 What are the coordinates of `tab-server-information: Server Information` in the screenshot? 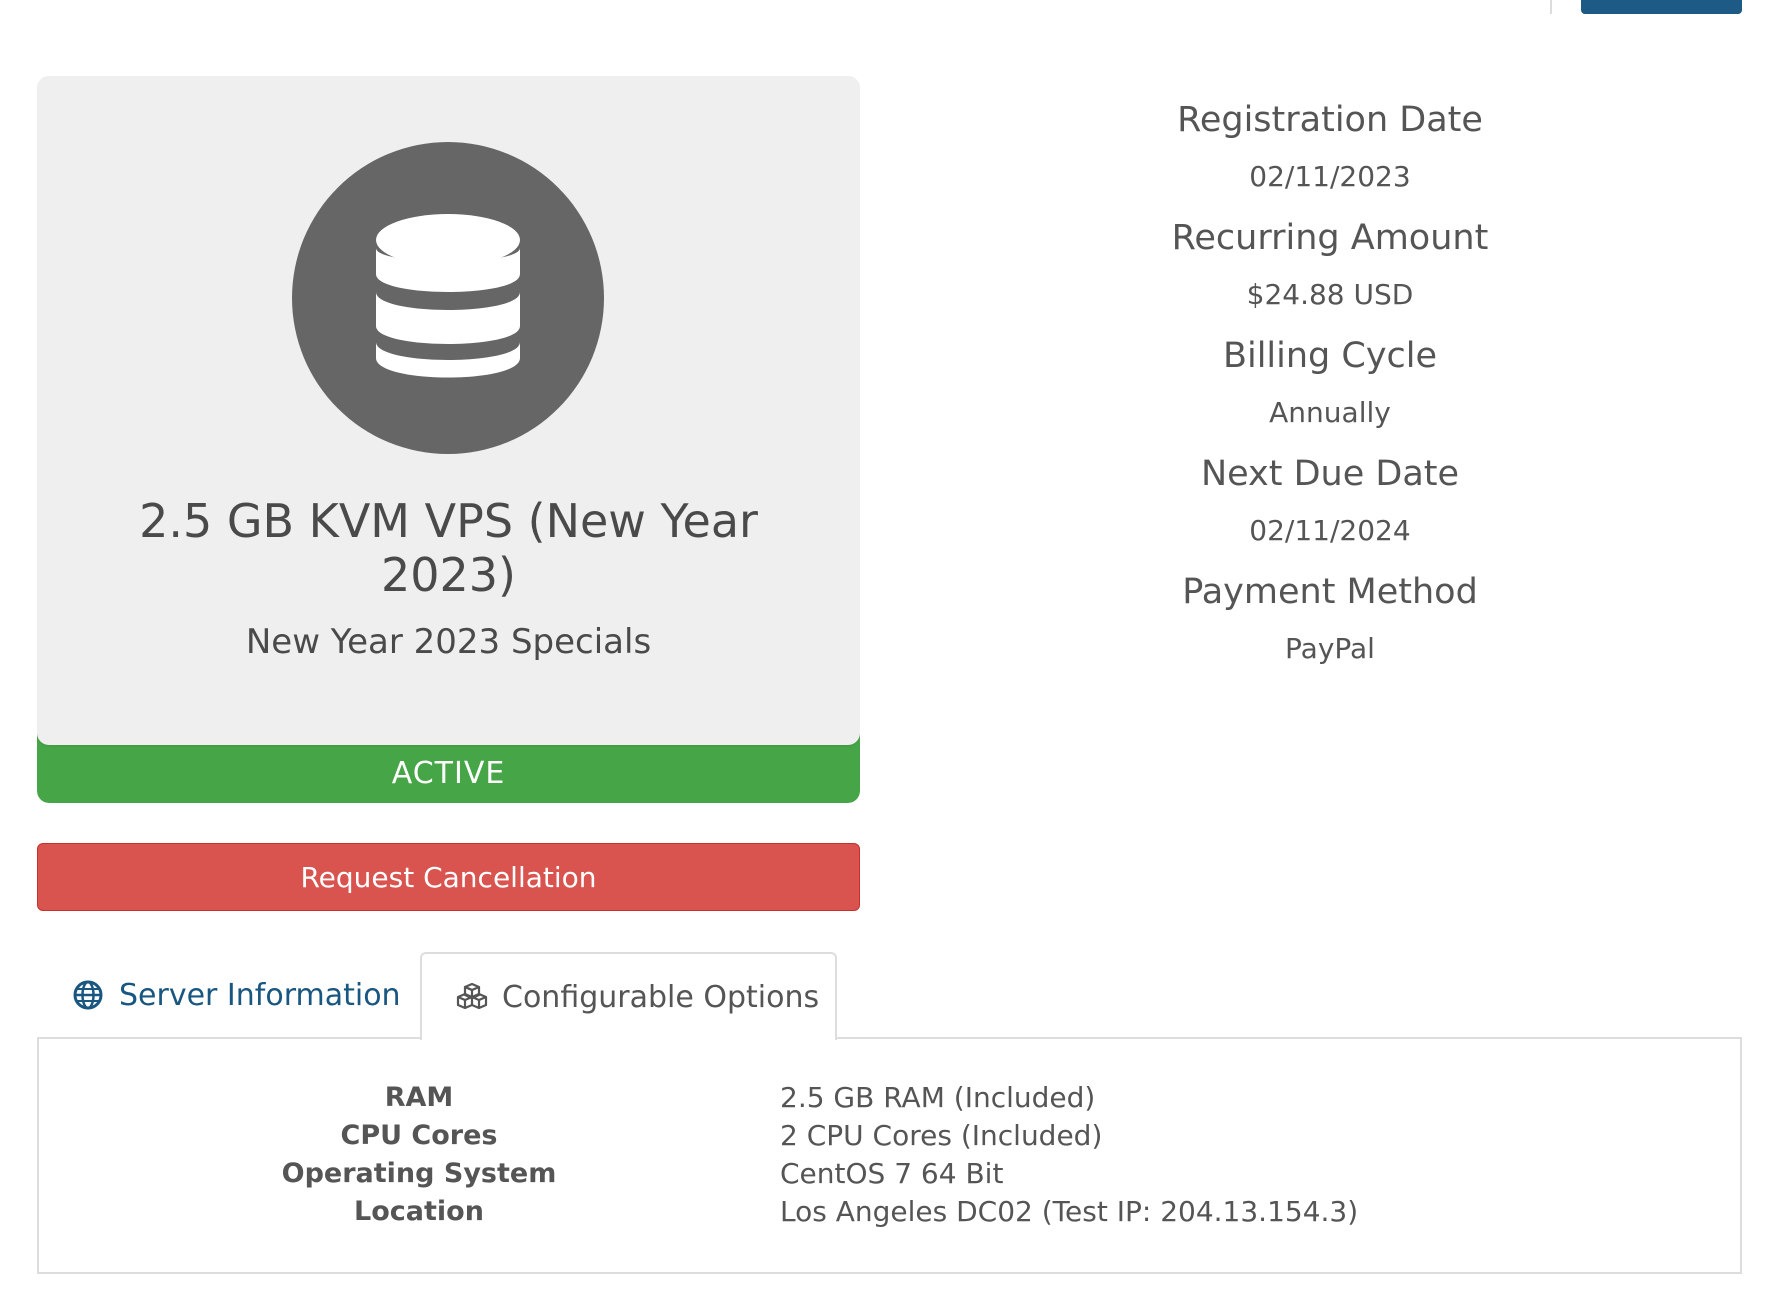 It's located at (227, 995).